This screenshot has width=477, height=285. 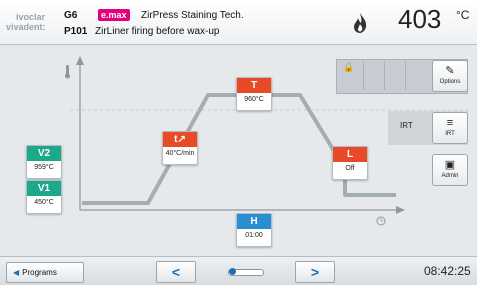 I want to click on prev-page-button: <, so click(x=176, y=272).